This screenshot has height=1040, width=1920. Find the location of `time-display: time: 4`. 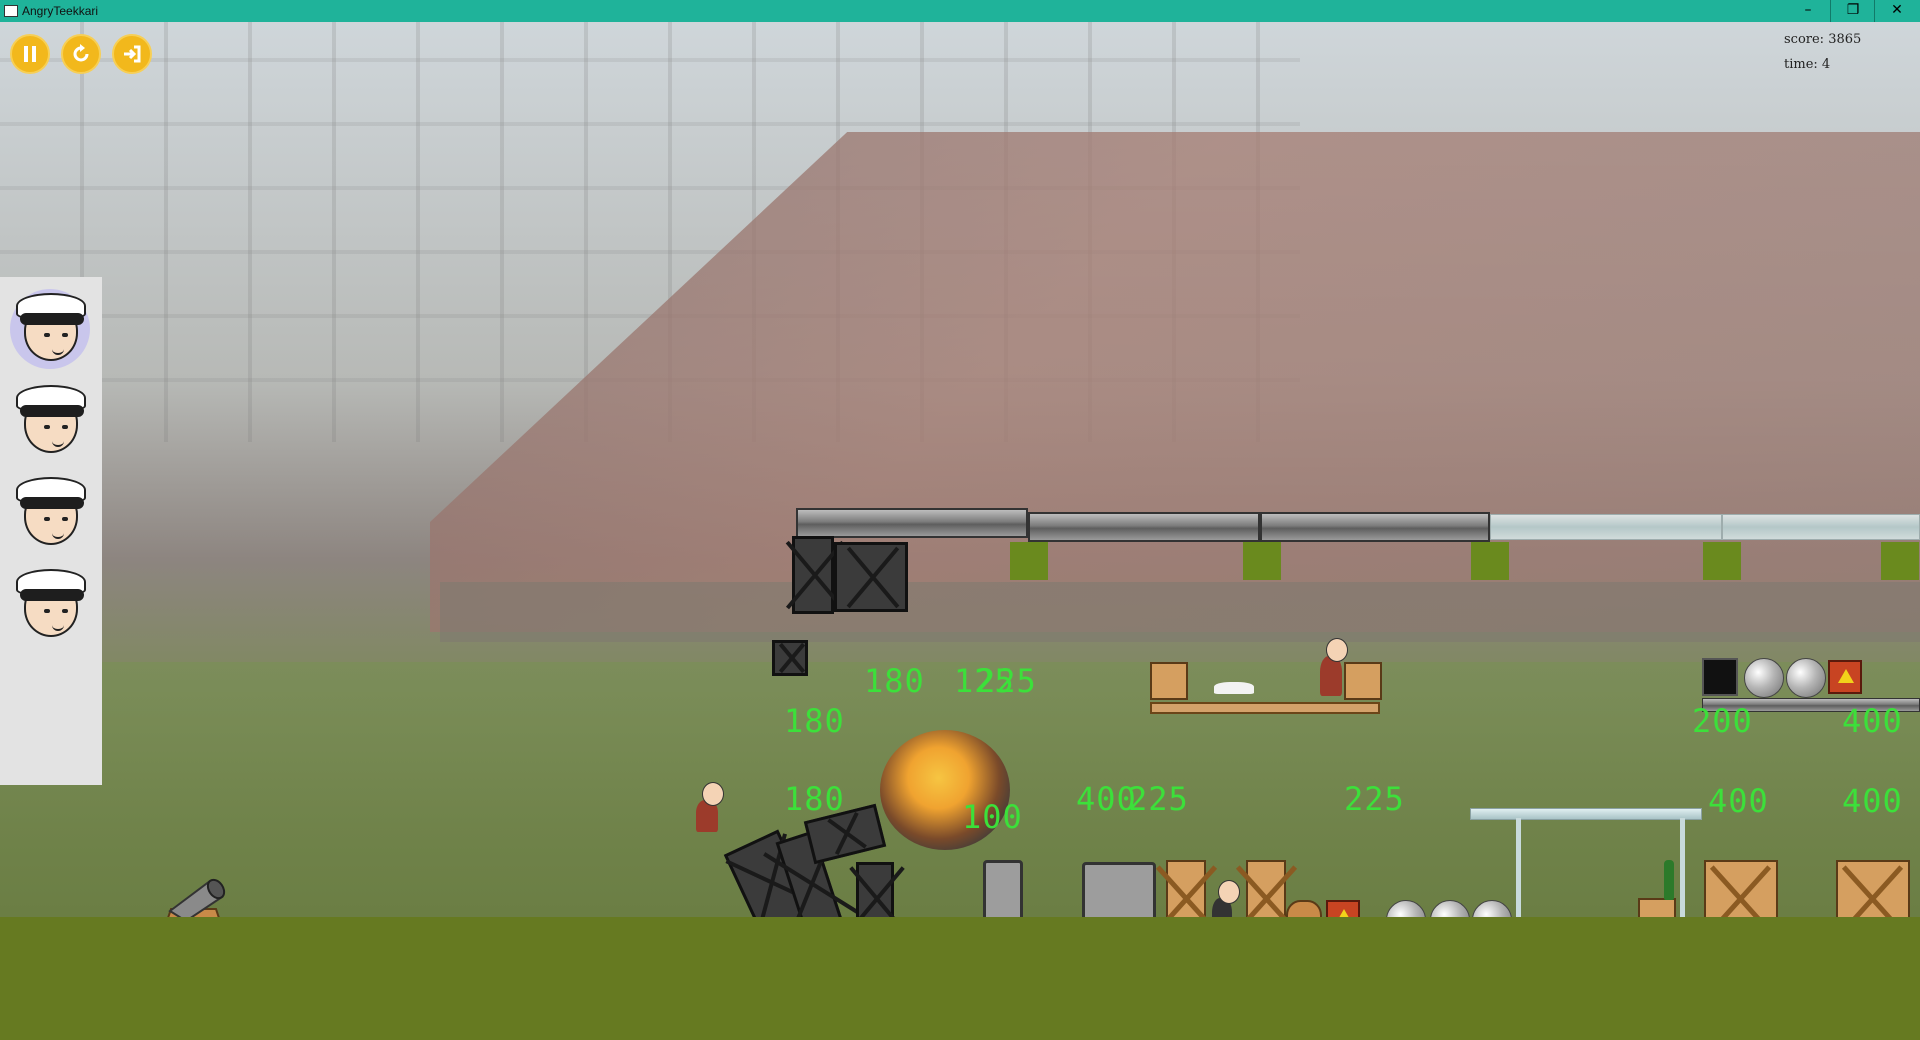

time-display: time: 4 is located at coordinates (1807, 64).